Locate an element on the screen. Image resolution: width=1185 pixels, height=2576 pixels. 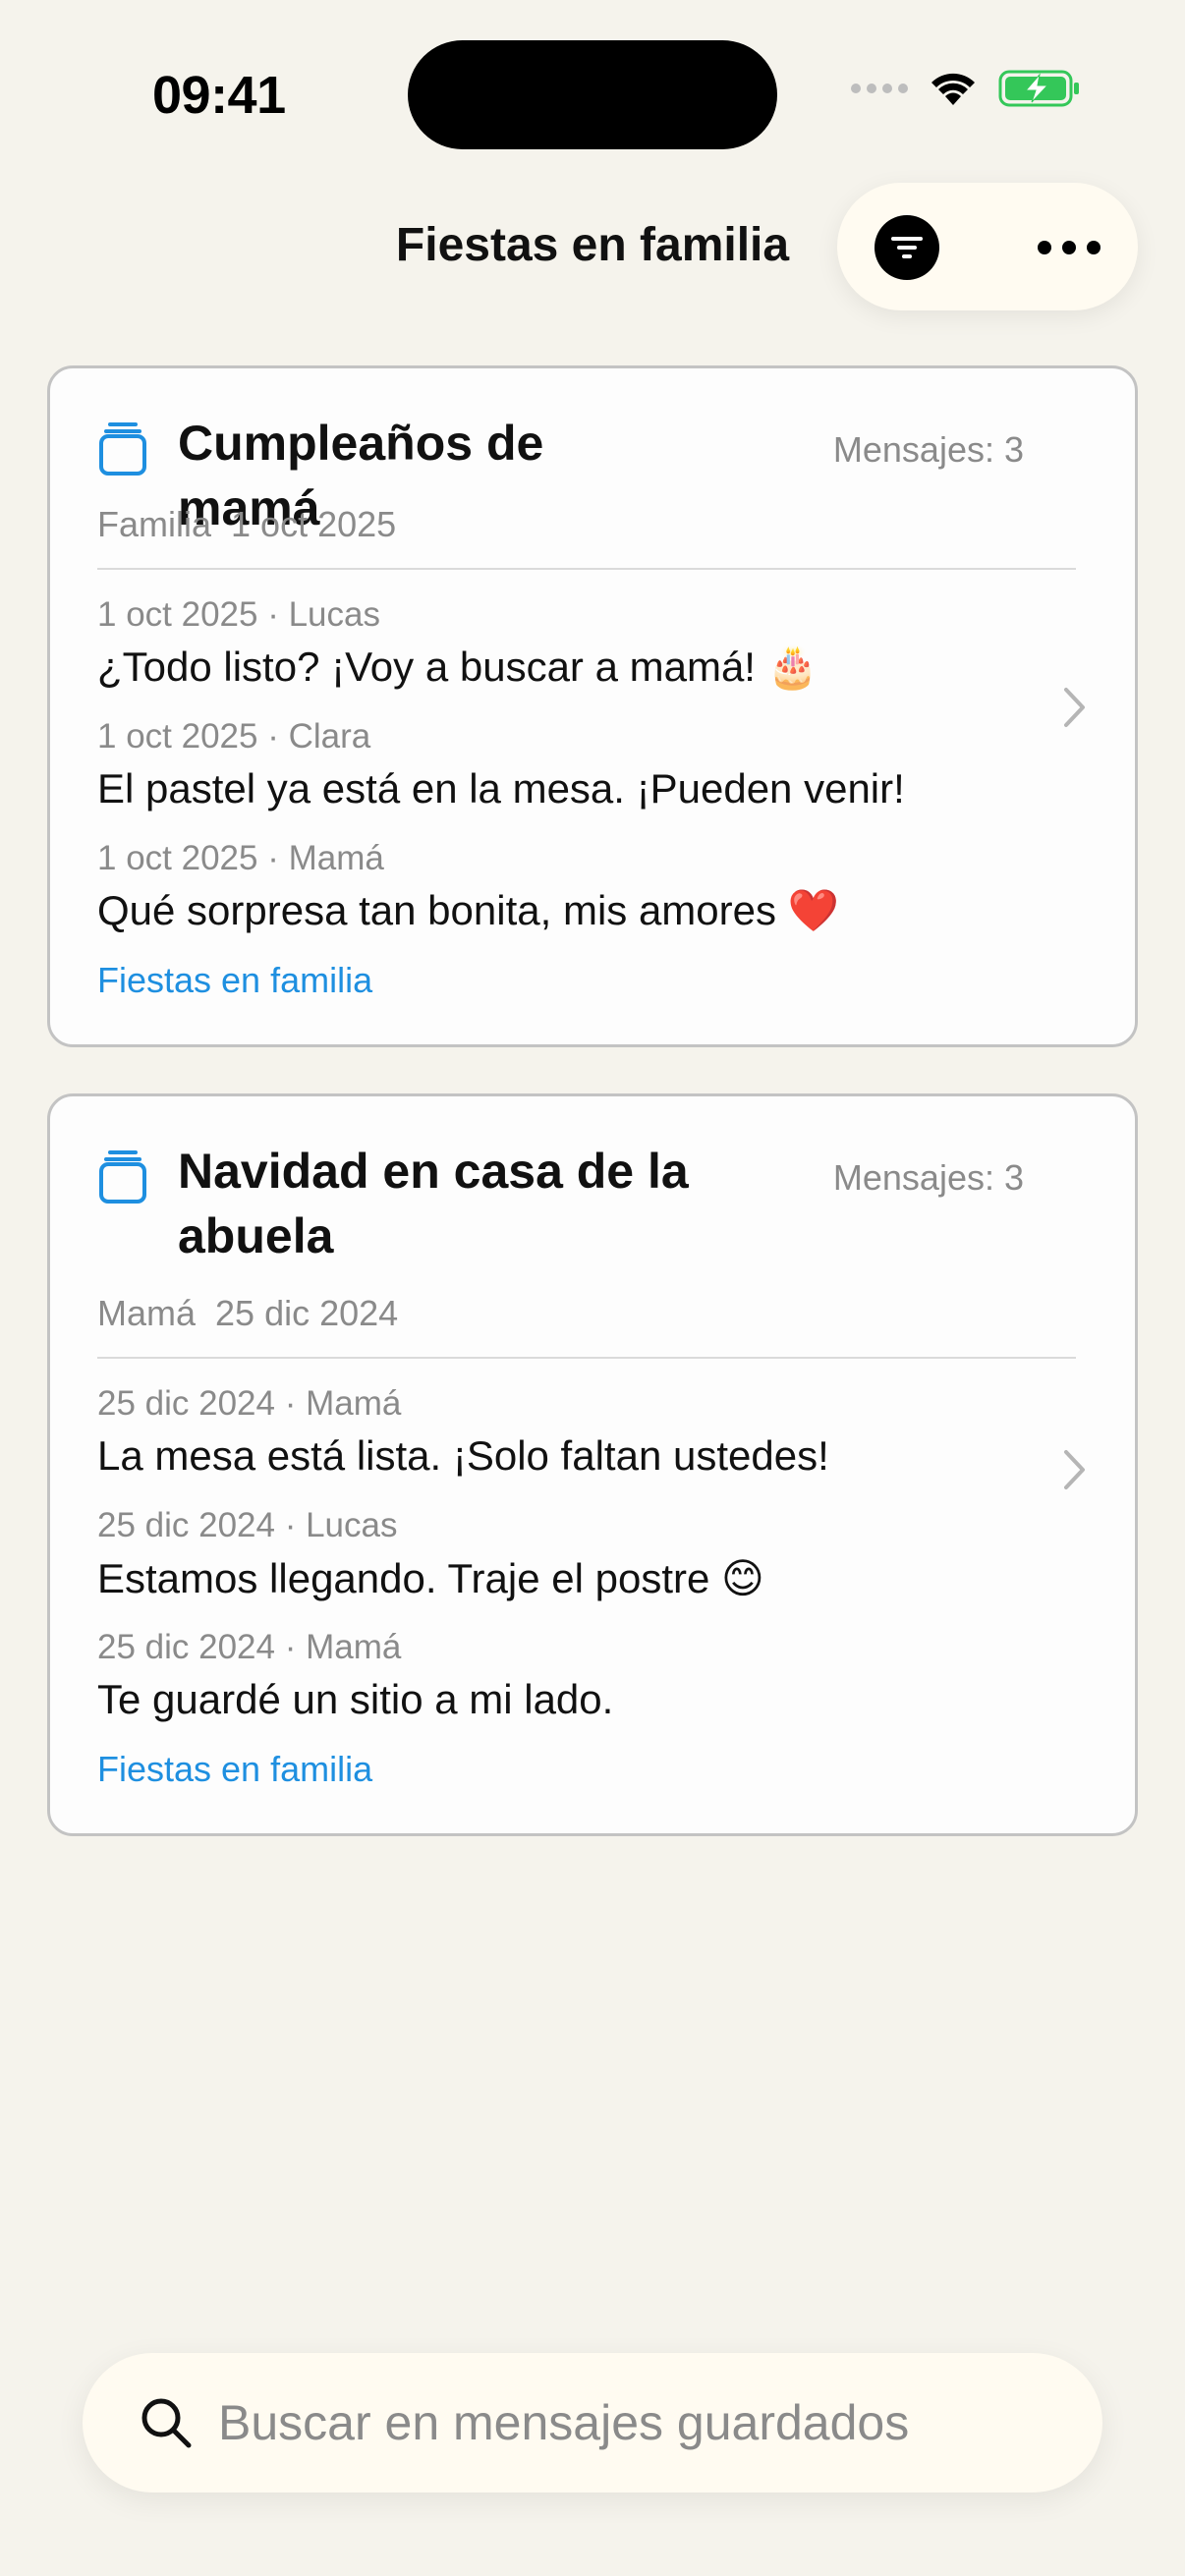
event-title: Navidad en casa de la abuela is located at coordinates (434, 1203).